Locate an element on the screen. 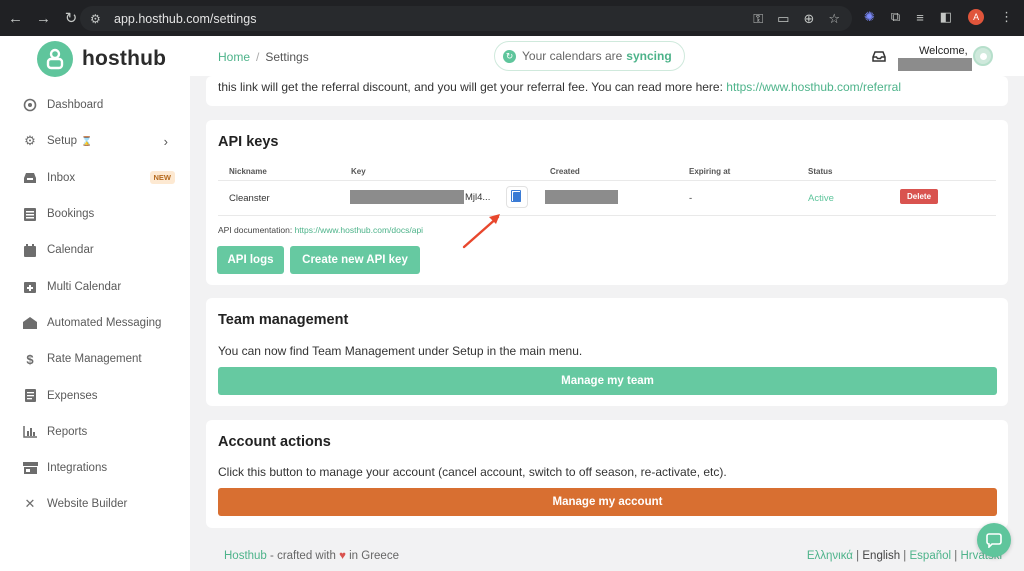  puzzle-icon: ⧉ is located at coordinates (895, 17).